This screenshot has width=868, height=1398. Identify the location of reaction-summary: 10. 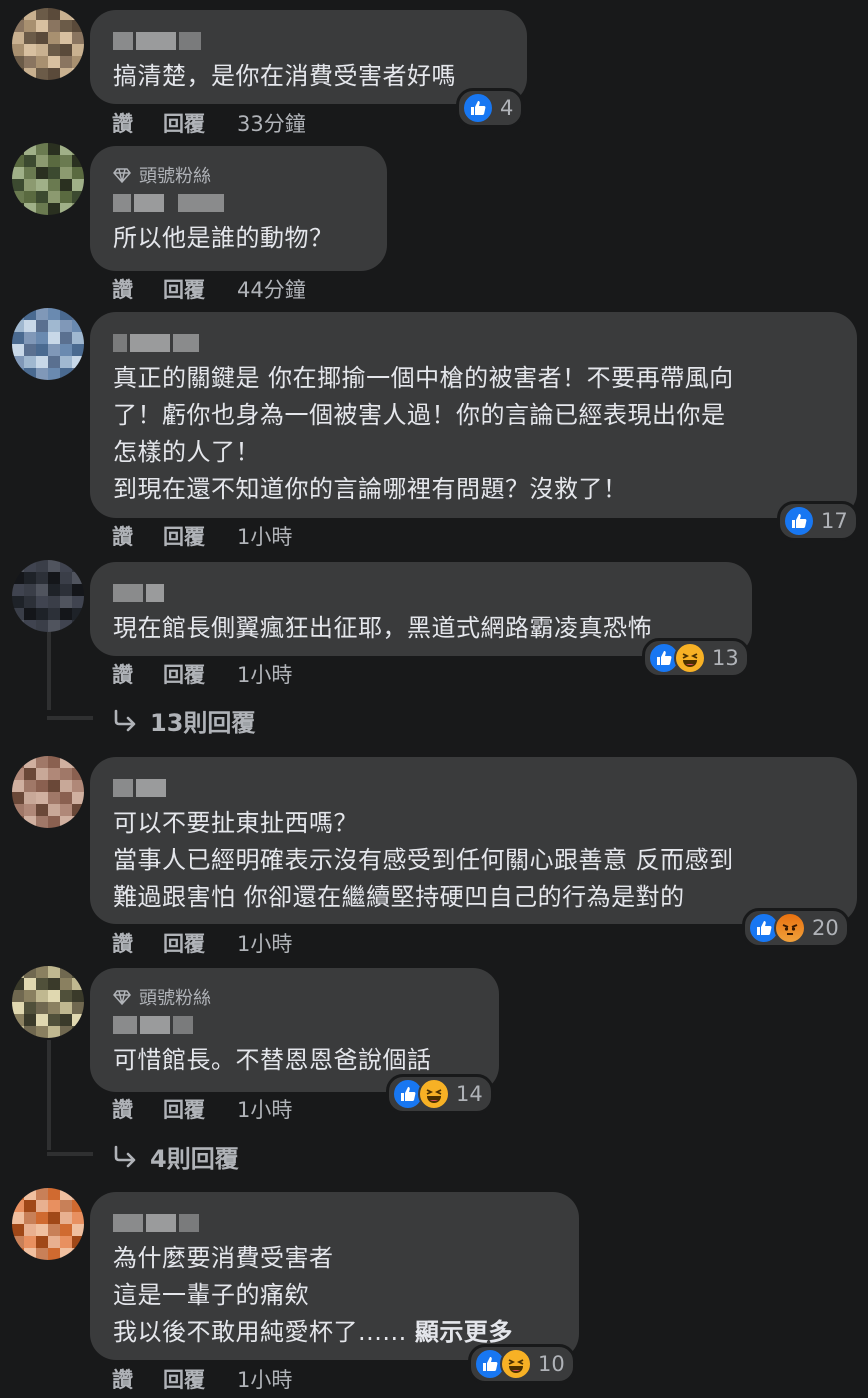
(522, 1364).